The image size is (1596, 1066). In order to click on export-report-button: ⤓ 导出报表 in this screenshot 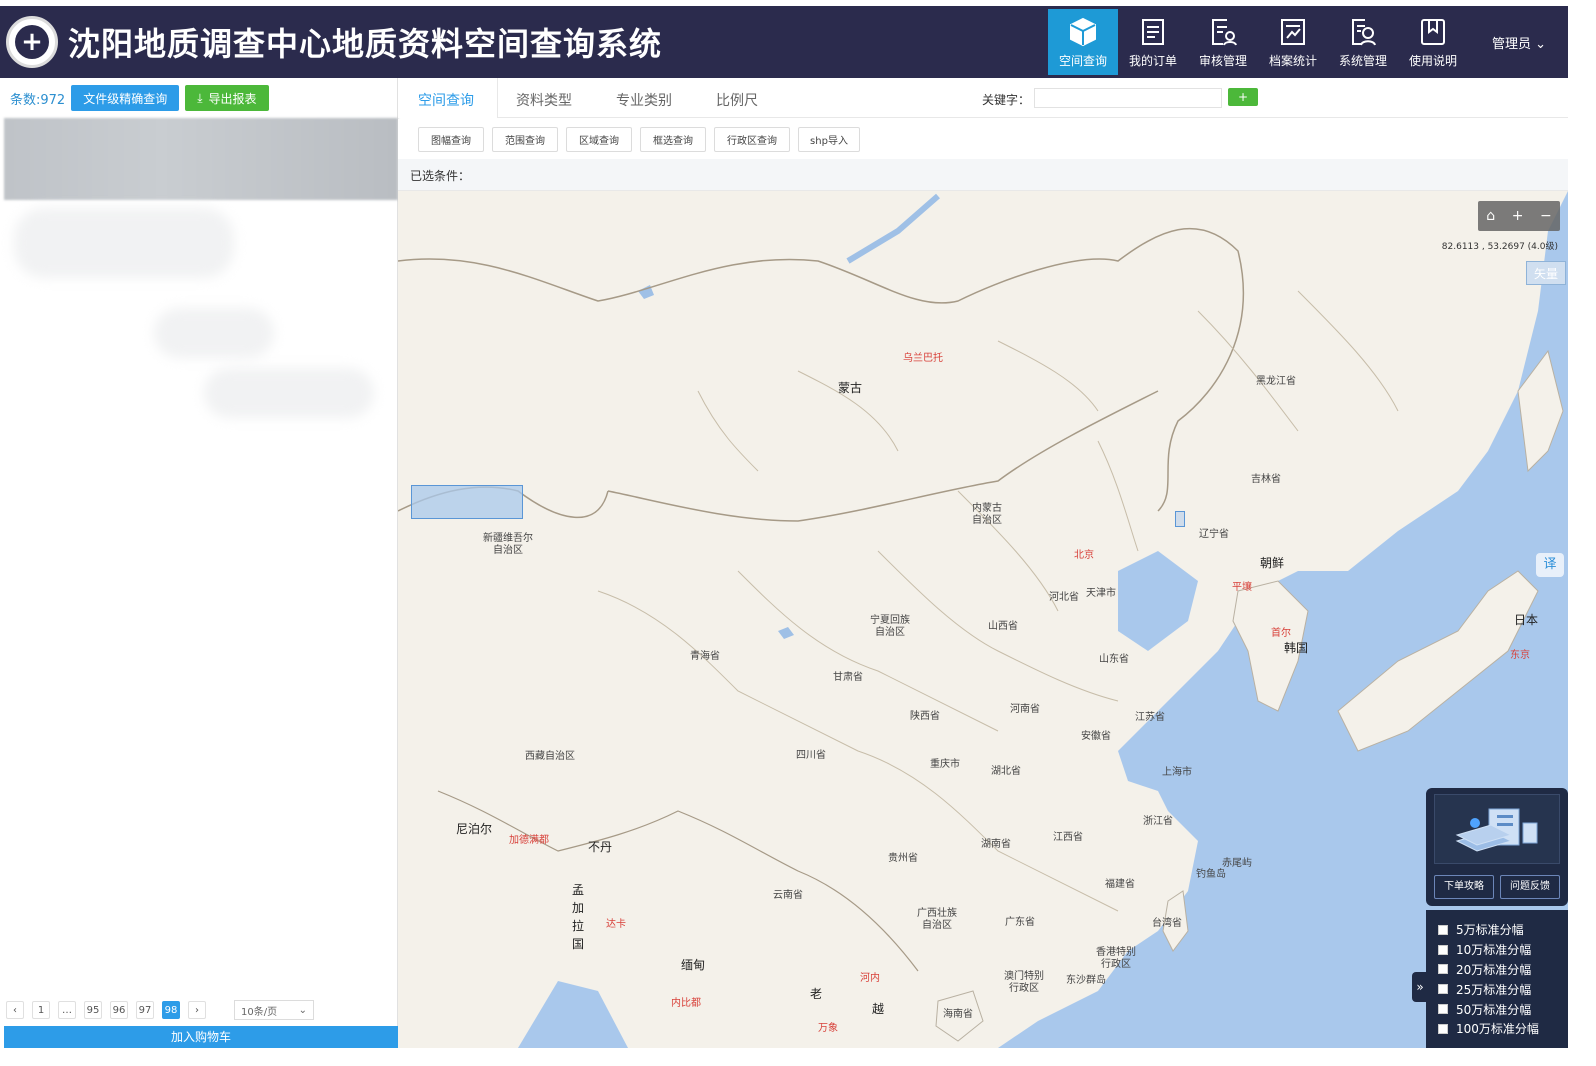, I will do `click(227, 98)`.